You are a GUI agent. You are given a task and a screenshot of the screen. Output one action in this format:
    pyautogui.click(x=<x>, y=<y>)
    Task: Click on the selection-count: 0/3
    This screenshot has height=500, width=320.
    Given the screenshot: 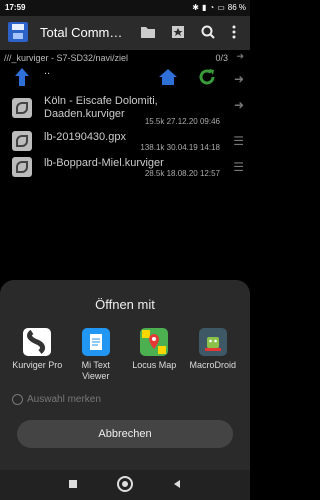 What is the action you would take?
    pyautogui.click(x=221, y=58)
    